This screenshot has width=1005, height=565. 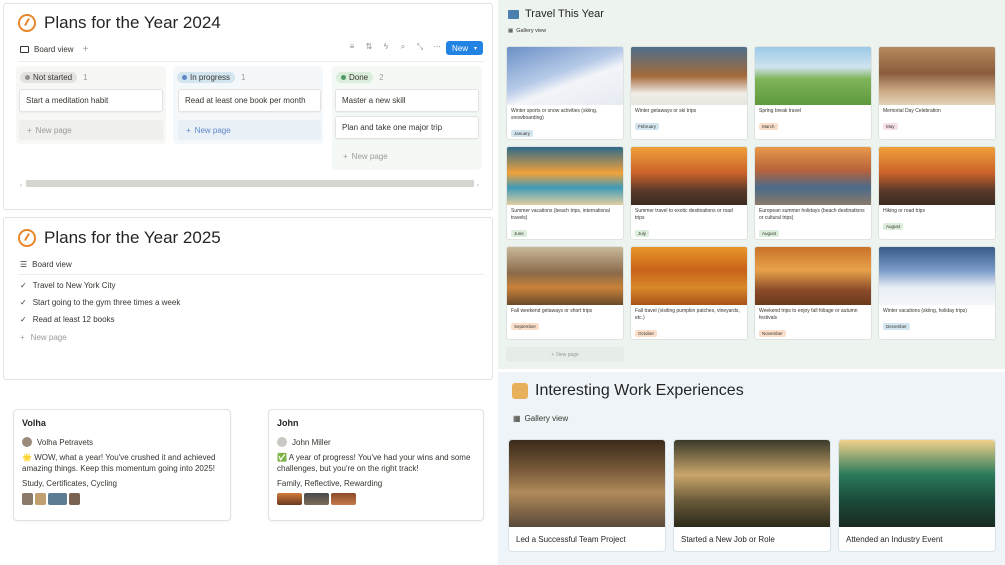 What do you see at coordinates (360, 77) in the screenshot?
I see `column-header-done: Done 2` at bounding box center [360, 77].